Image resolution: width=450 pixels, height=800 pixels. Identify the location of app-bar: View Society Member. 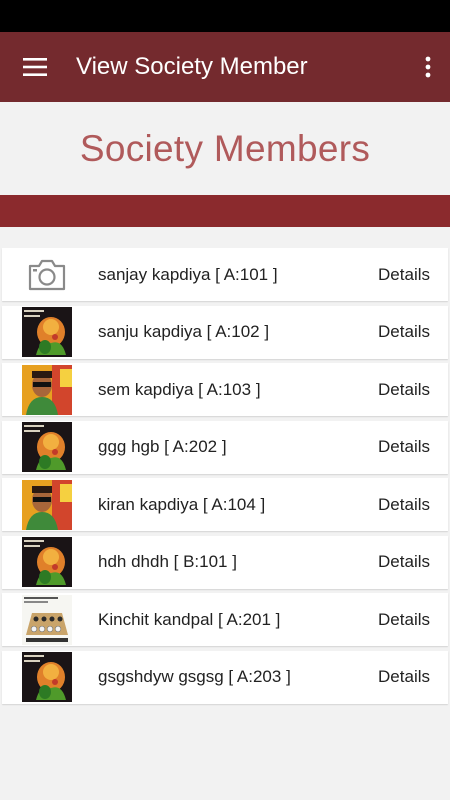
(225, 67).